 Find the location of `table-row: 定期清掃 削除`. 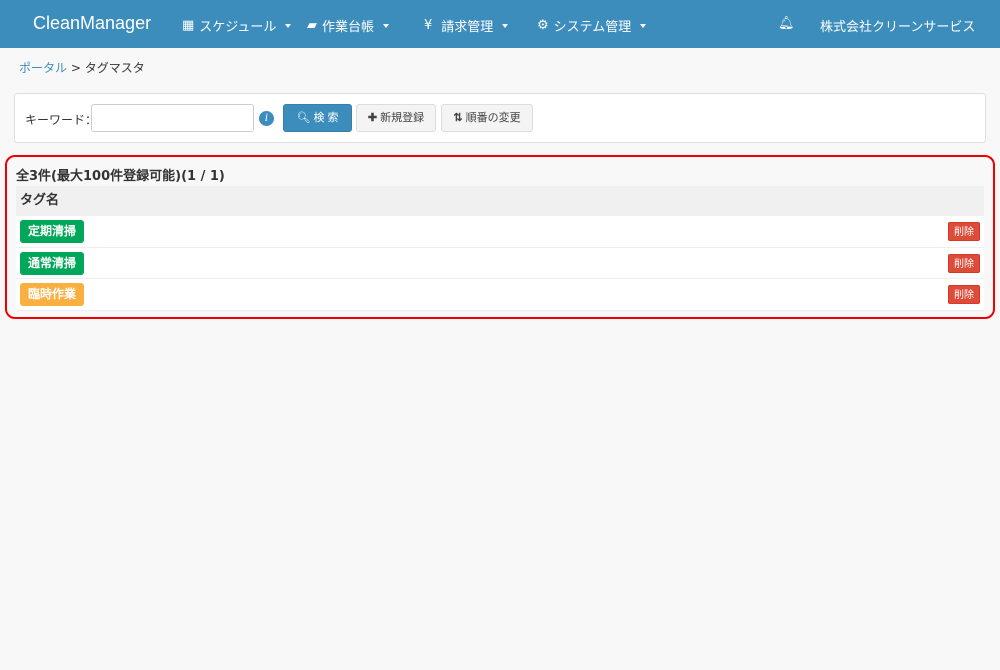

table-row: 定期清掃 削除 is located at coordinates (500, 232).